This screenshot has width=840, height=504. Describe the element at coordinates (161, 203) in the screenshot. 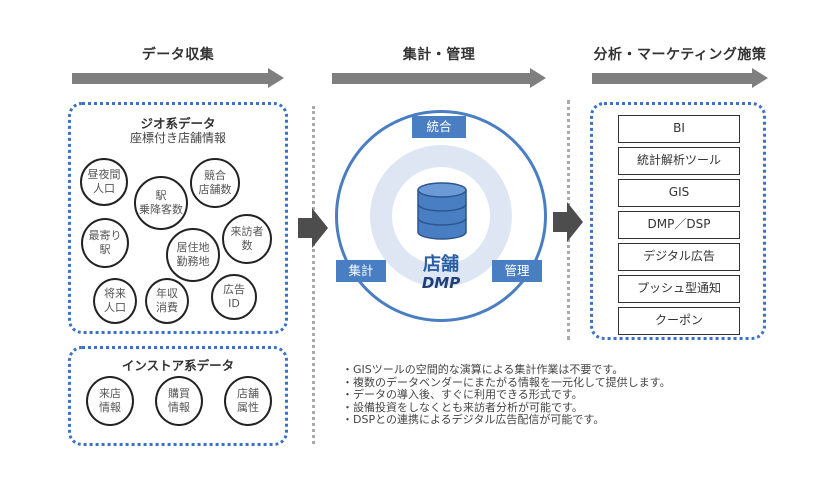

I see `bubble-station-passengers: 駅 乗降客数` at that location.